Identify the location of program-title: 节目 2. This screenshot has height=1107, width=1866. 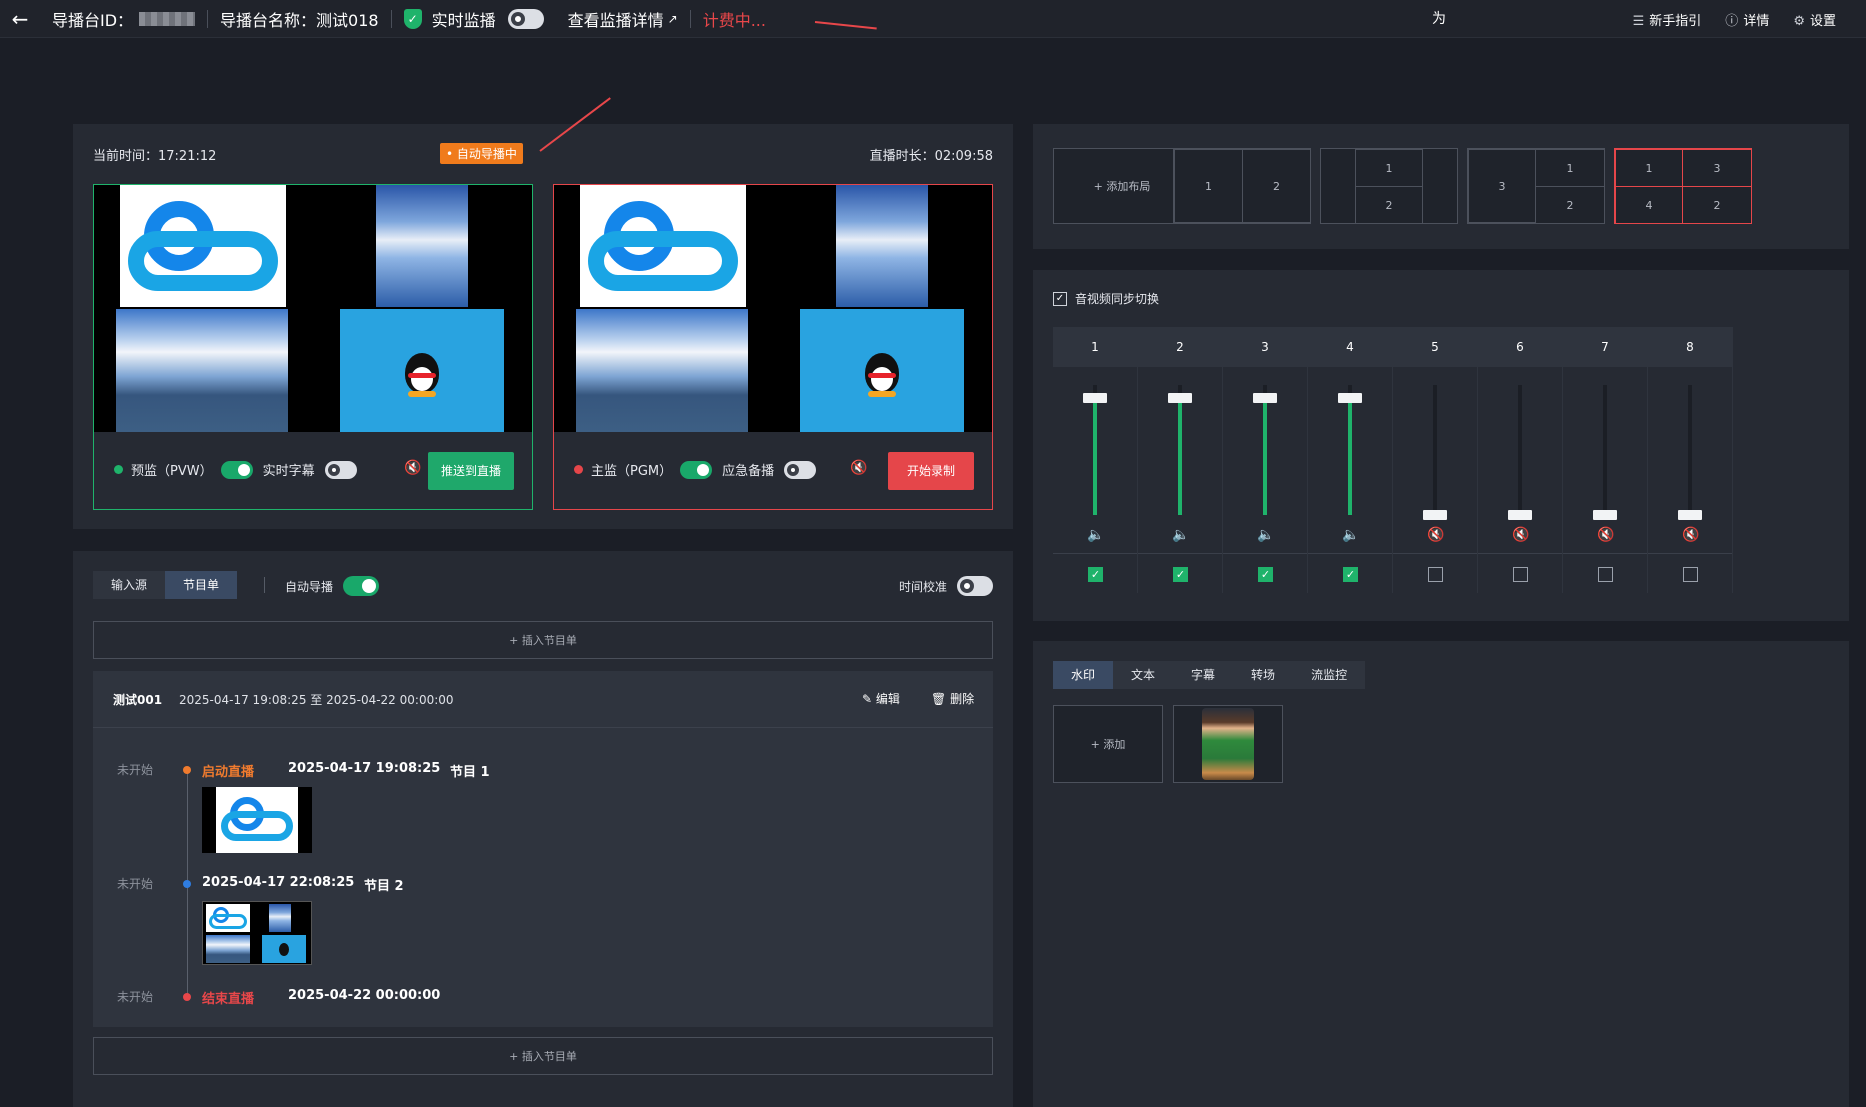
(384, 886).